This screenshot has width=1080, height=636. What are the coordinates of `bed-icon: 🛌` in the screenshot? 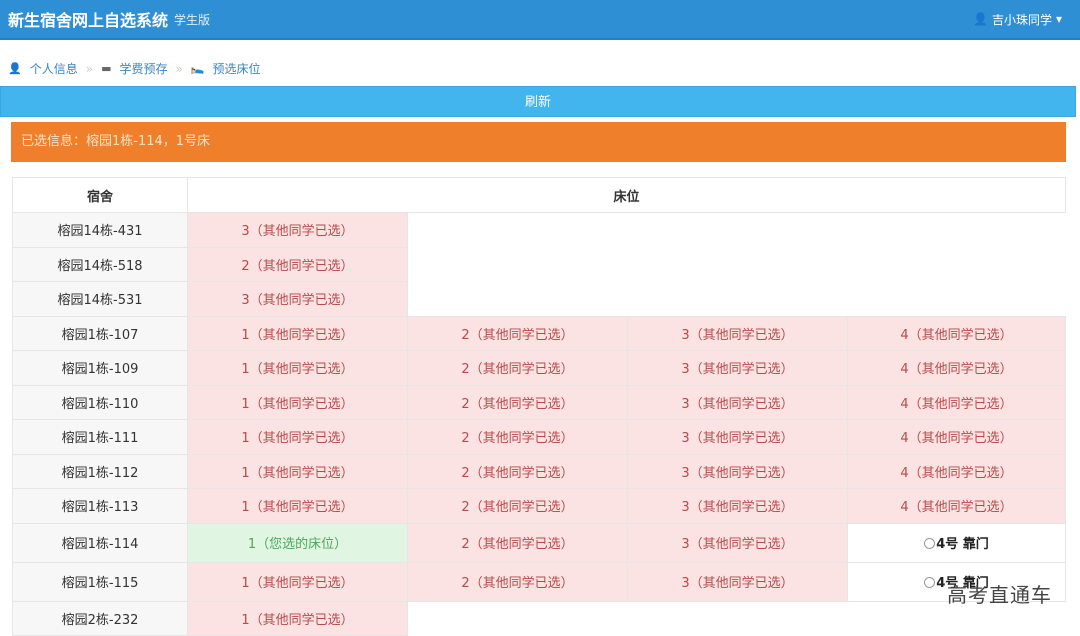 It's located at (197, 68).